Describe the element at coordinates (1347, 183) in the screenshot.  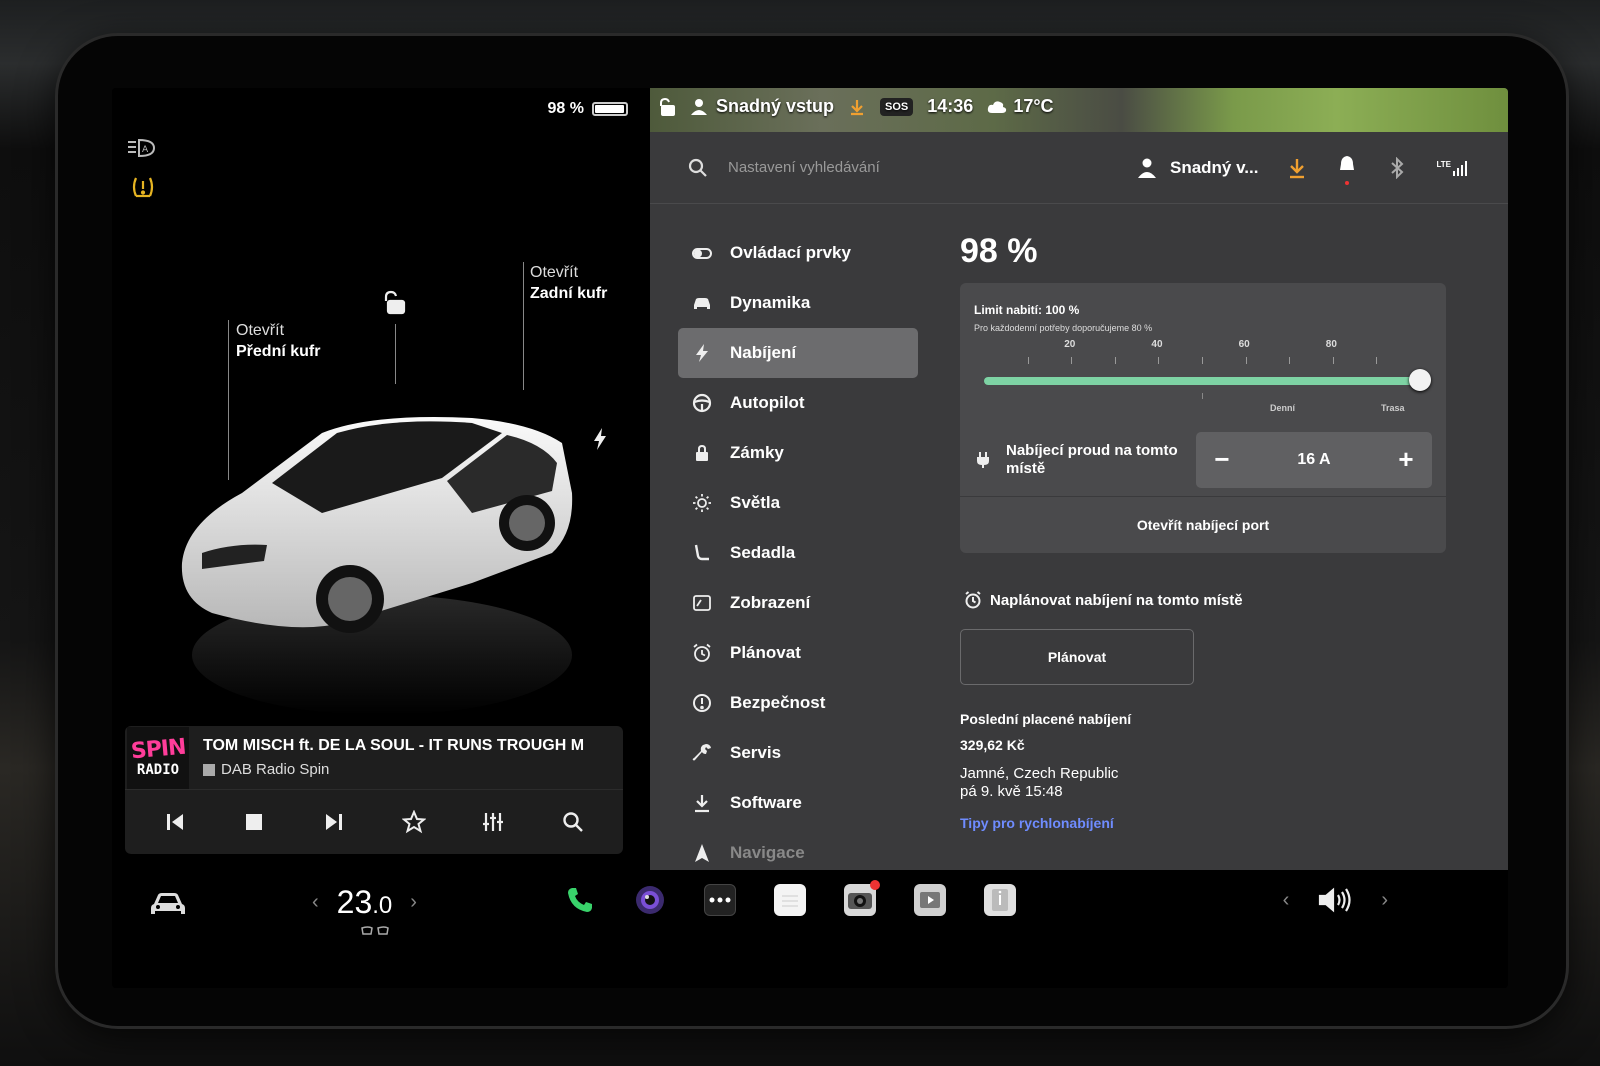
I see `notification-dot` at that location.